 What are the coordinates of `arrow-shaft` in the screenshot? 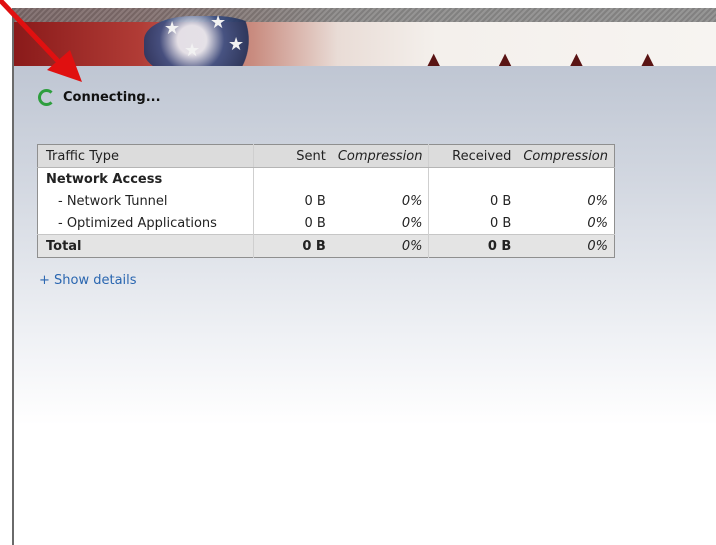 It's located at (30, 31).